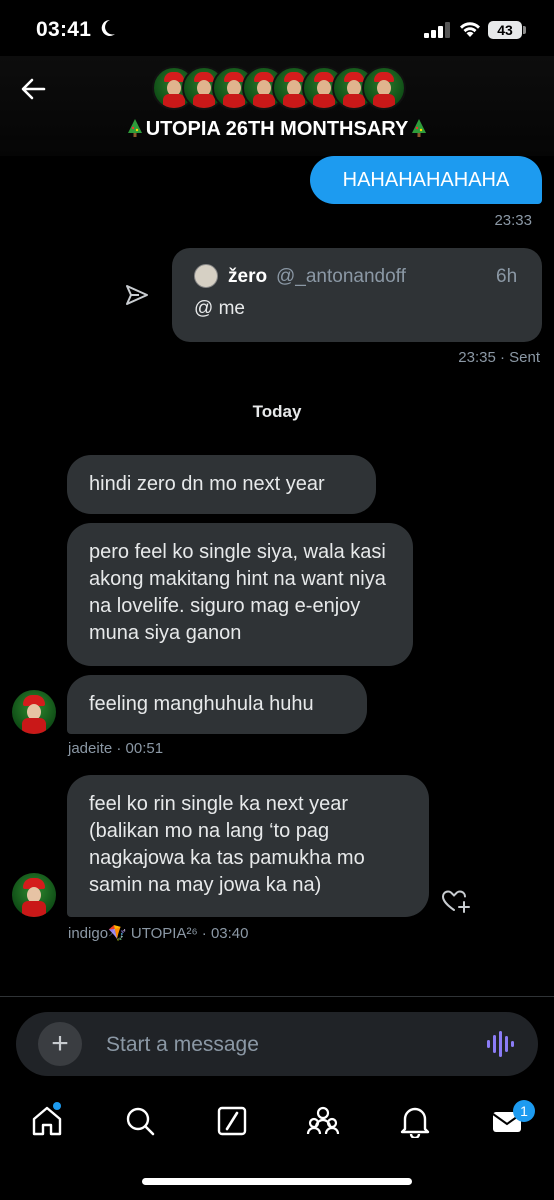 The width and height of the screenshot is (554, 1200). Describe the element at coordinates (499, 357) in the screenshot. I see `quote-sent-status: 23:35 · Sent` at that location.